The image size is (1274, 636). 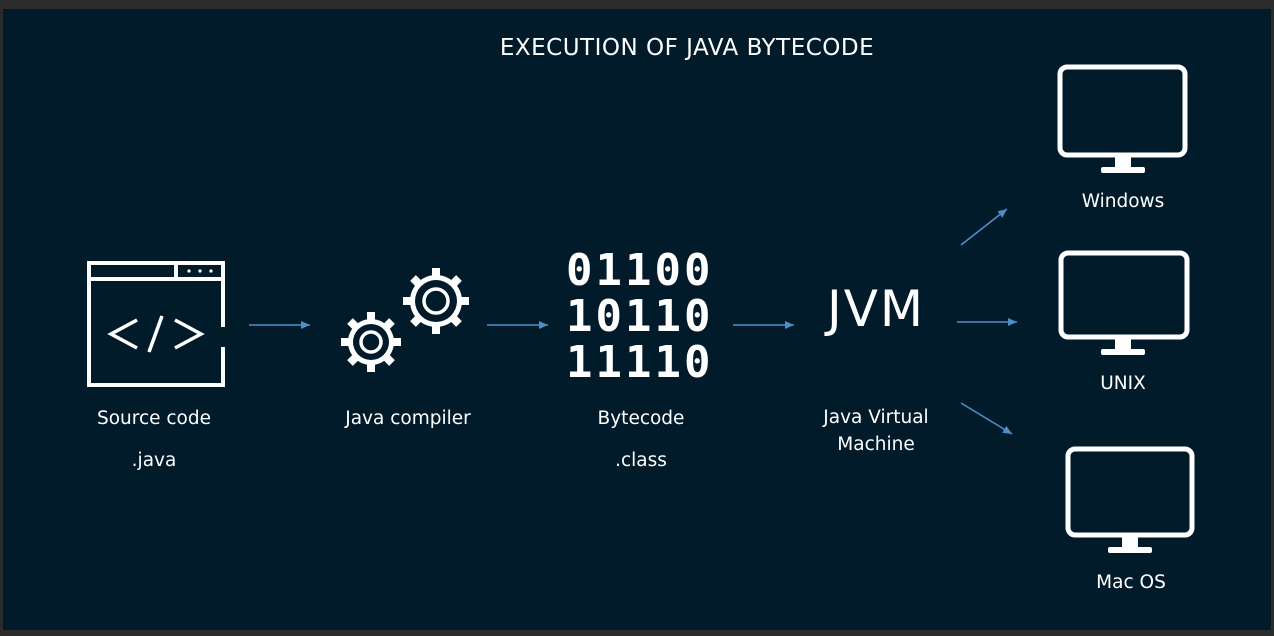 What do you see at coordinates (1123, 201) in the screenshot?
I see `windows-label: Windows` at bounding box center [1123, 201].